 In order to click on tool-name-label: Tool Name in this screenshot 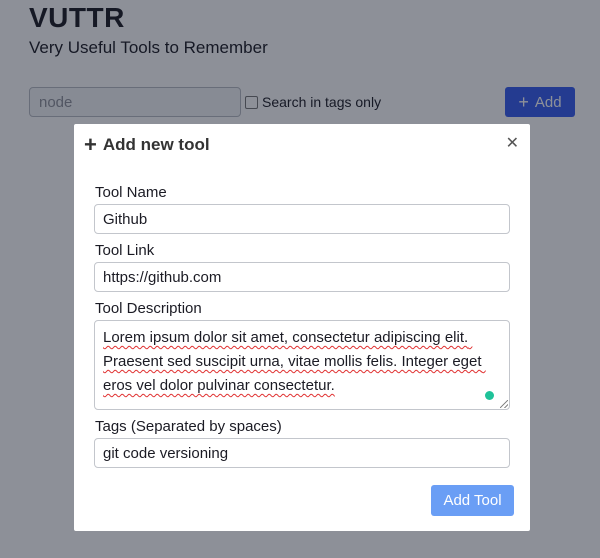, I will do `click(131, 192)`.